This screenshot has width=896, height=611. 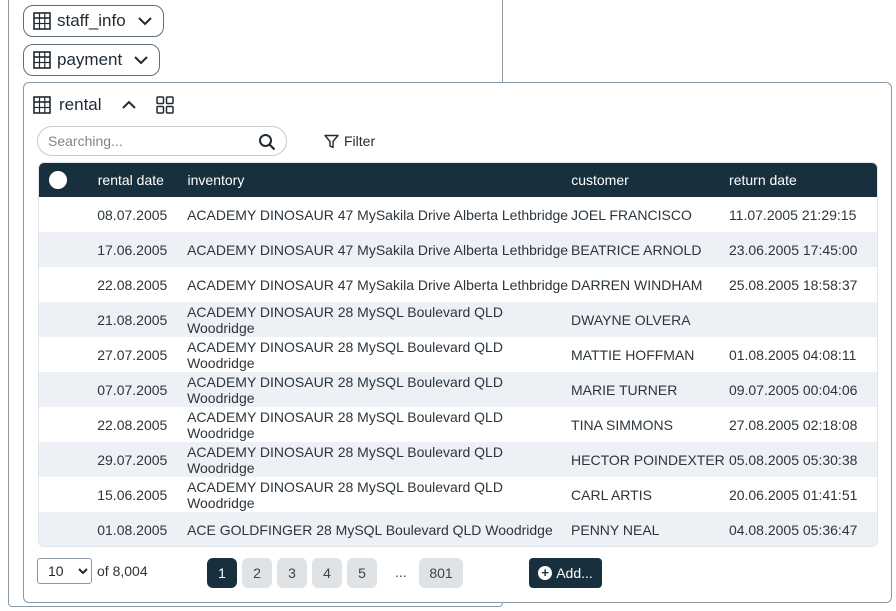 I want to click on page-size-select: 10, so click(x=64, y=571).